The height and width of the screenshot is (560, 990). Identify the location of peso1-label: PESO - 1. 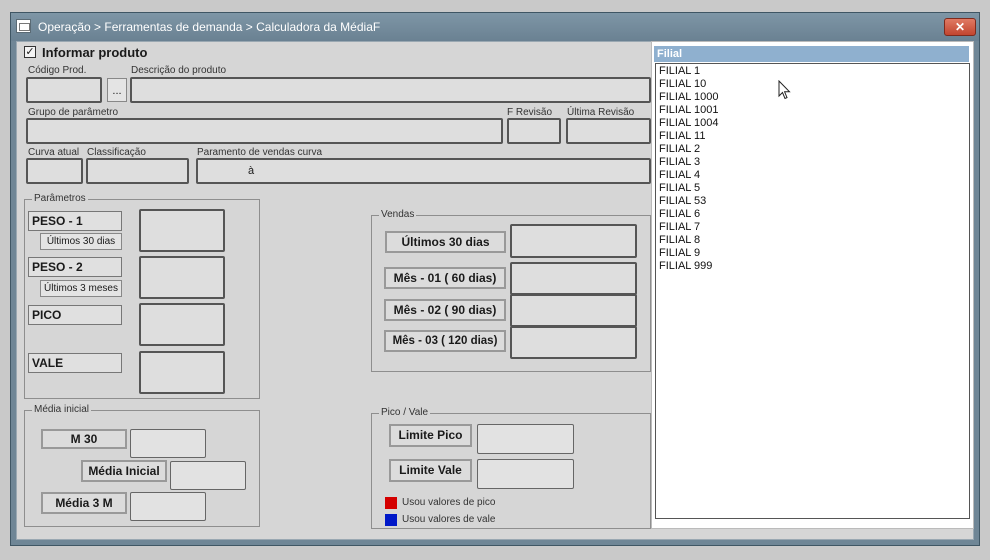
(75, 221).